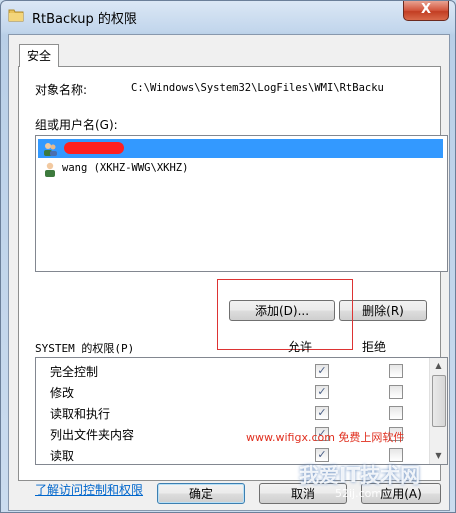 The height and width of the screenshot is (513, 456). Describe the element at coordinates (232, 391) in the screenshot. I see `permission-row: 修改 ✓` at that location.